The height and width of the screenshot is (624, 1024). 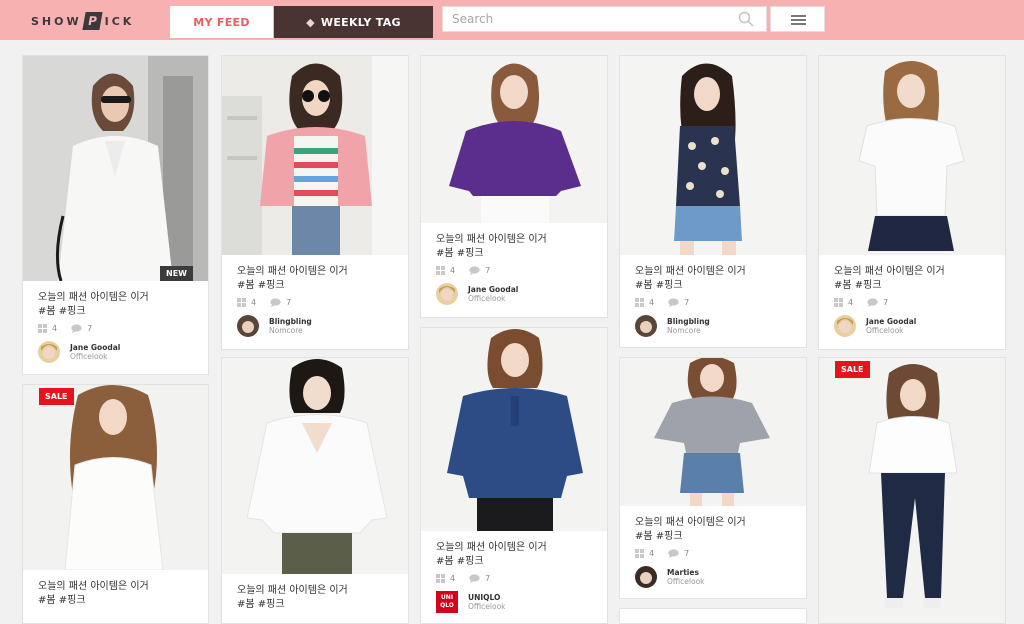 I want to click on menu-button, so click(x=797, y=19).